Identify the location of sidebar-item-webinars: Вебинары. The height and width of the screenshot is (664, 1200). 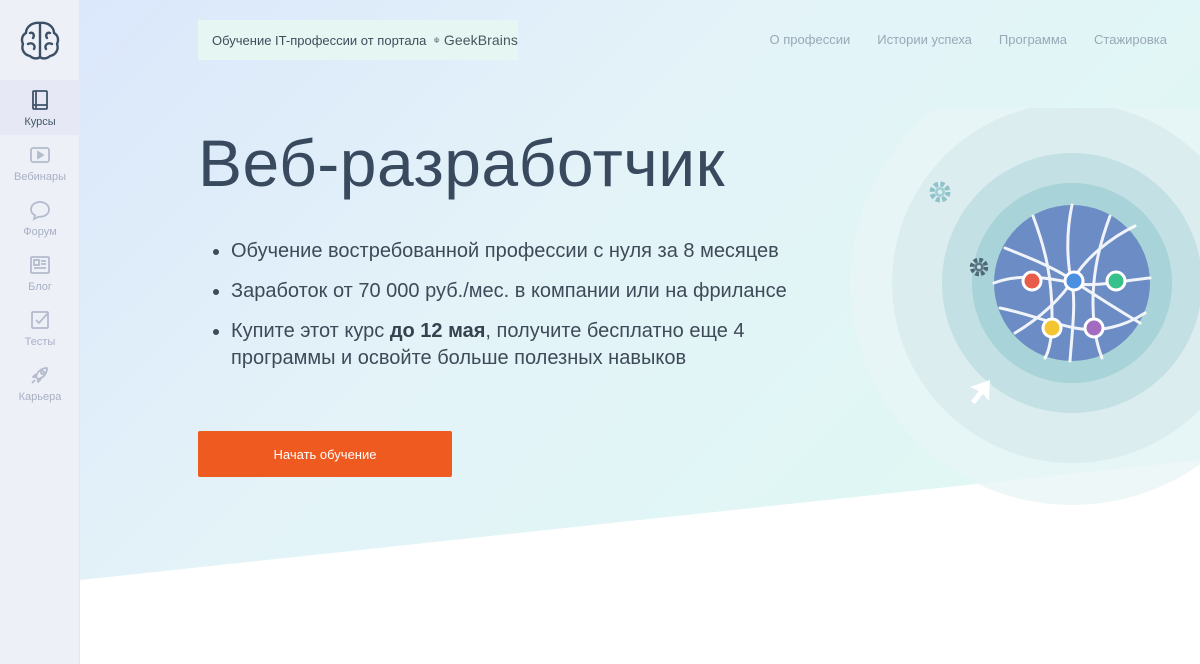
(40, 162).